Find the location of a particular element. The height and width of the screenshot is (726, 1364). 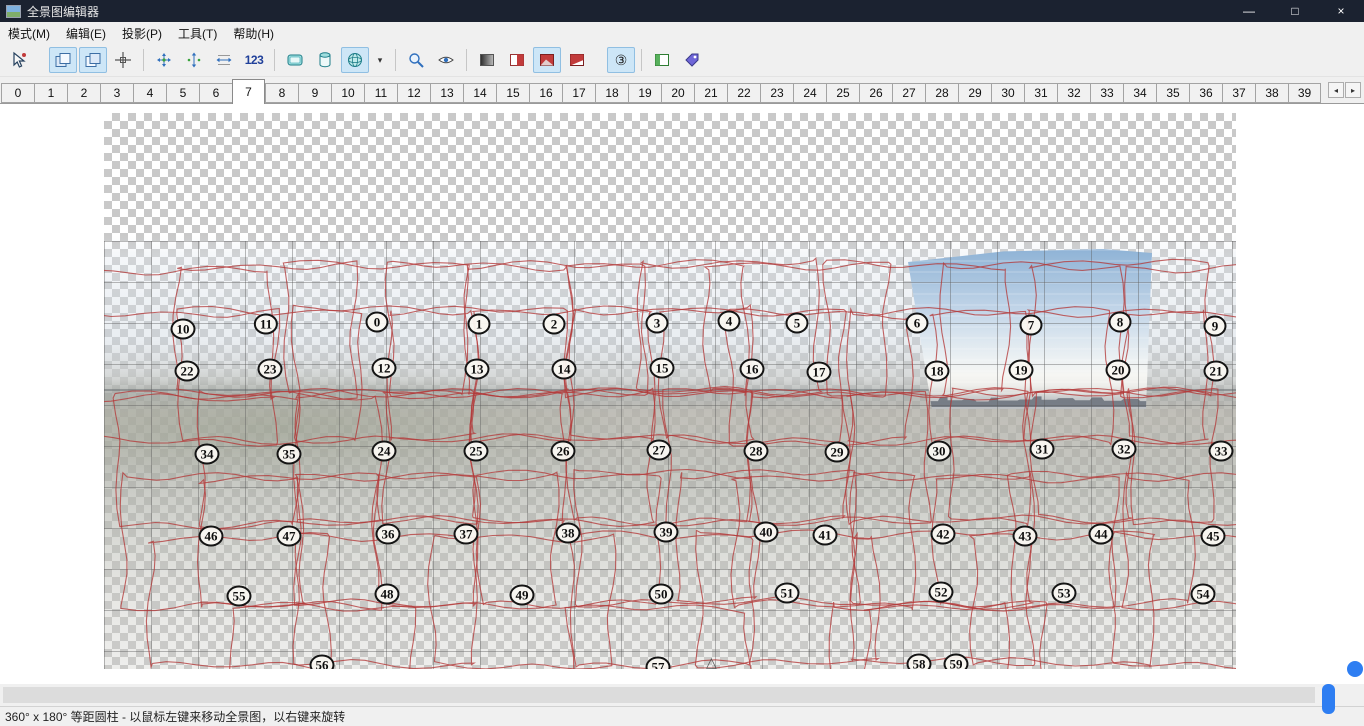

tab-34: 34 is located at coordinates (1139, 93).